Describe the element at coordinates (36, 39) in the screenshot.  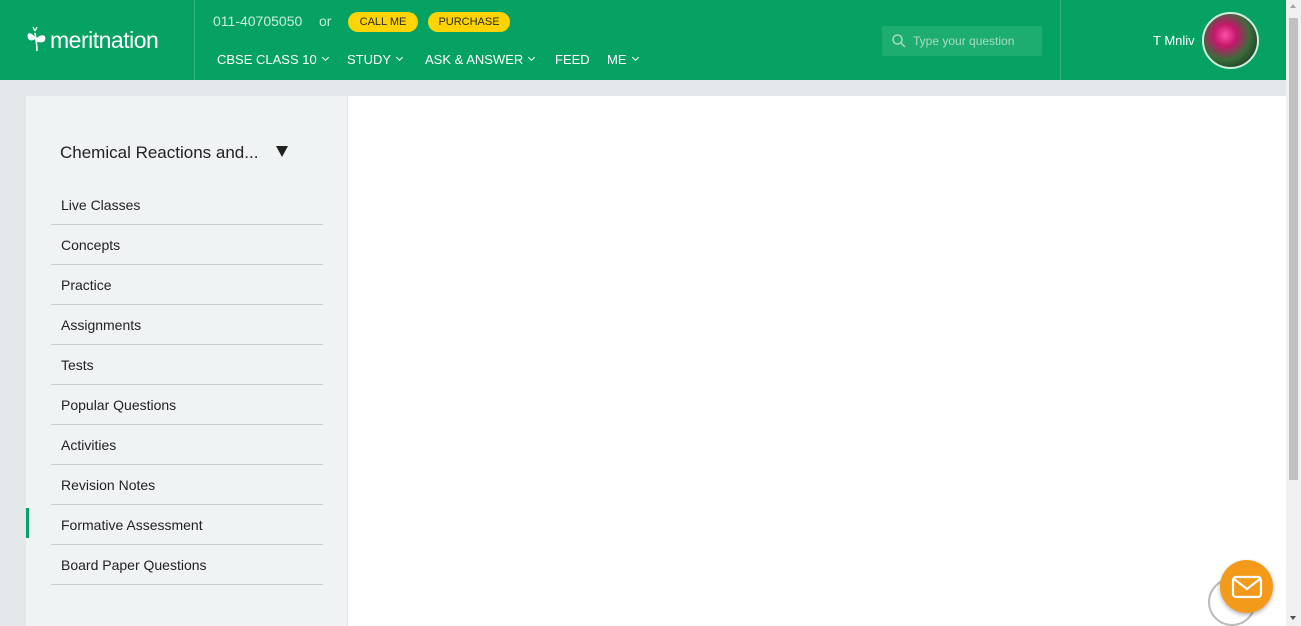
I see `butterfly-icon` at that location.